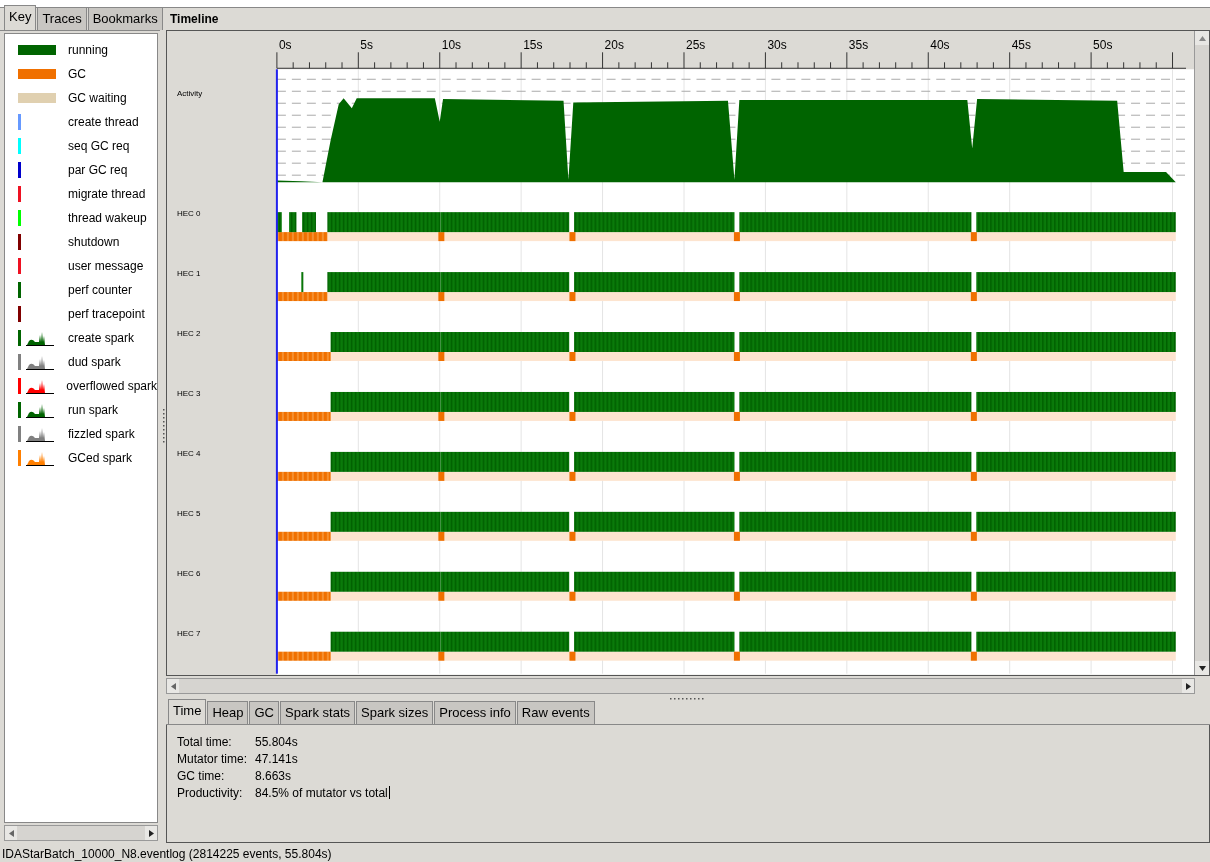 The height and width of the screenshot is (862, 1210). What do you see at coordinates (62, 18) in the screenshot?
I see `panel-tab: Traces` at bounding box center [62, 18].